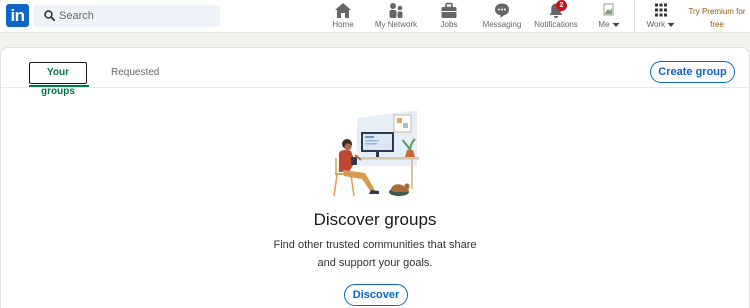 The image size is (750, 308). Describe the element at coordinates (634, 16) in the screenshot. I see `nav-divider` at that location.